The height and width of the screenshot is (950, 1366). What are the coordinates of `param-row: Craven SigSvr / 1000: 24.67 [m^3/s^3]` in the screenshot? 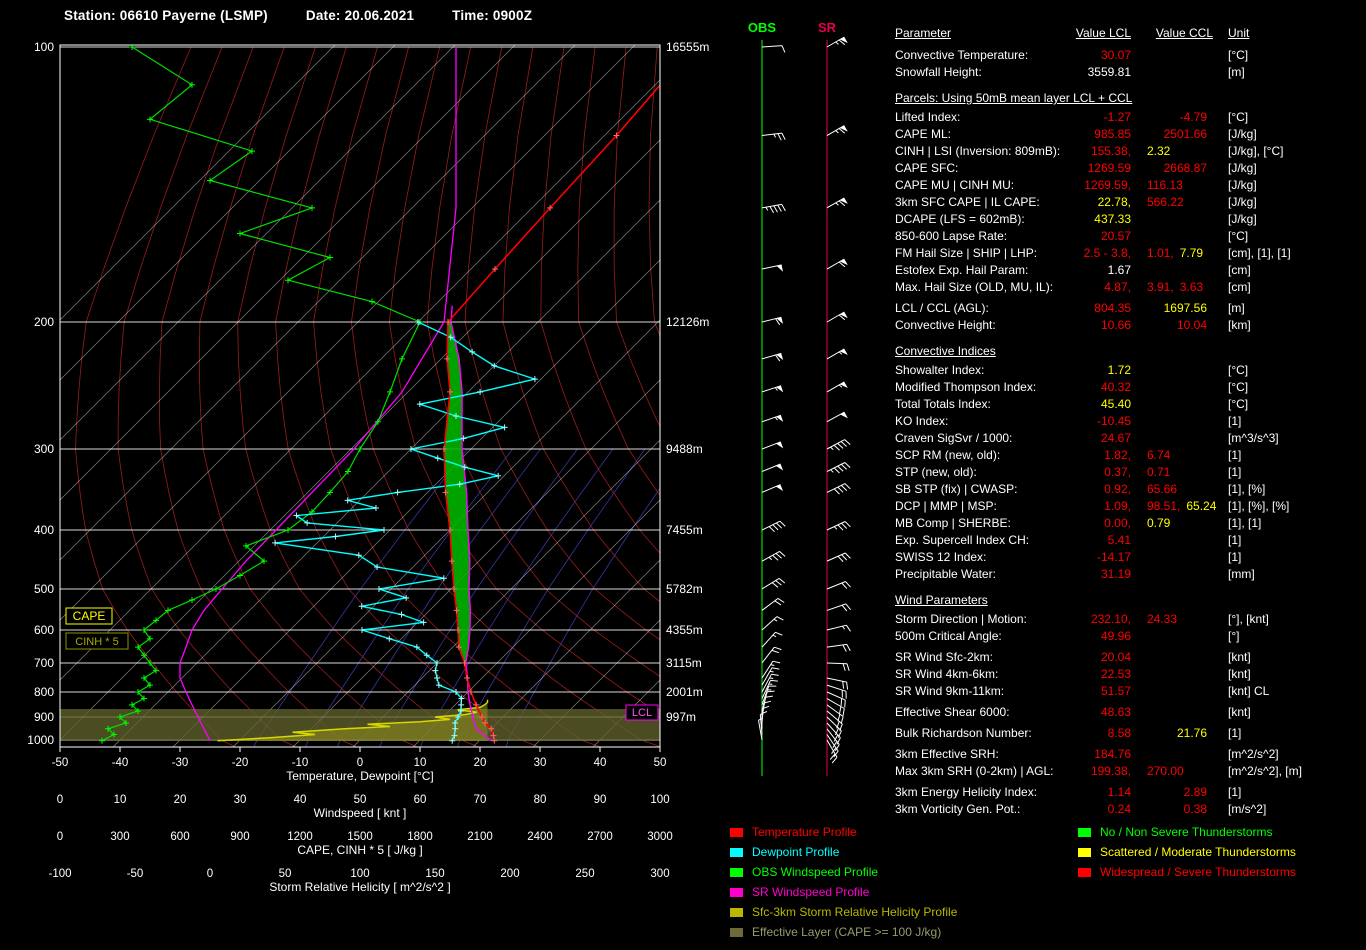 It's located at (1130, 439).